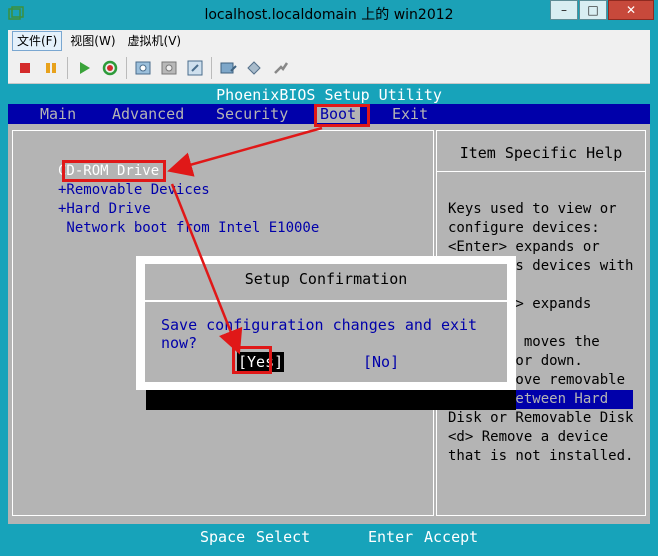 The width and height of the screenshot is (658, 556). I want to click on dialog-title: Setup Confirmation, so click(326, 279).